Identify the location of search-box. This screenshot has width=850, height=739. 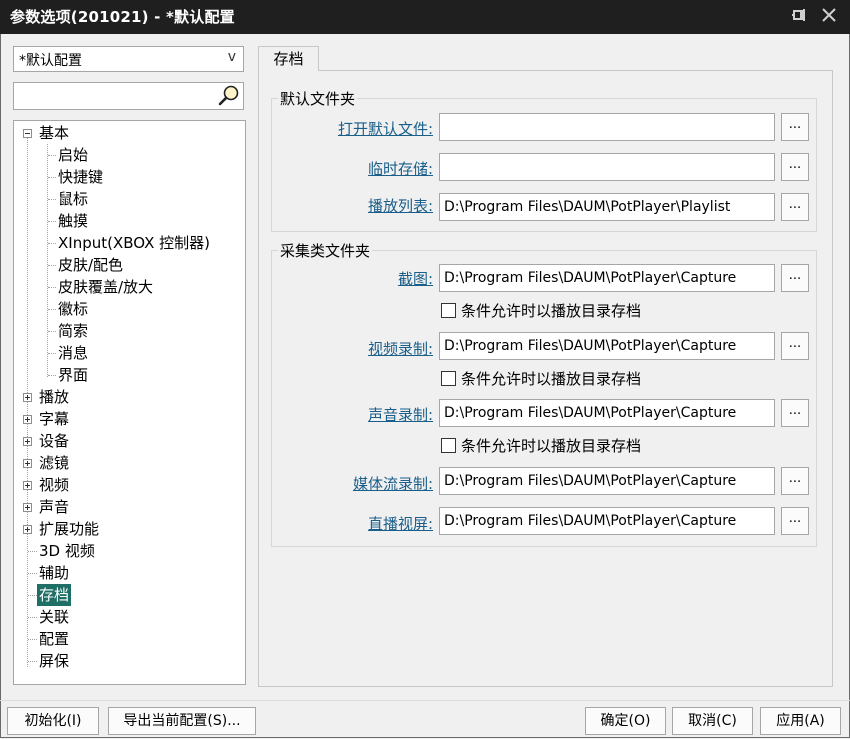
(128, 96).